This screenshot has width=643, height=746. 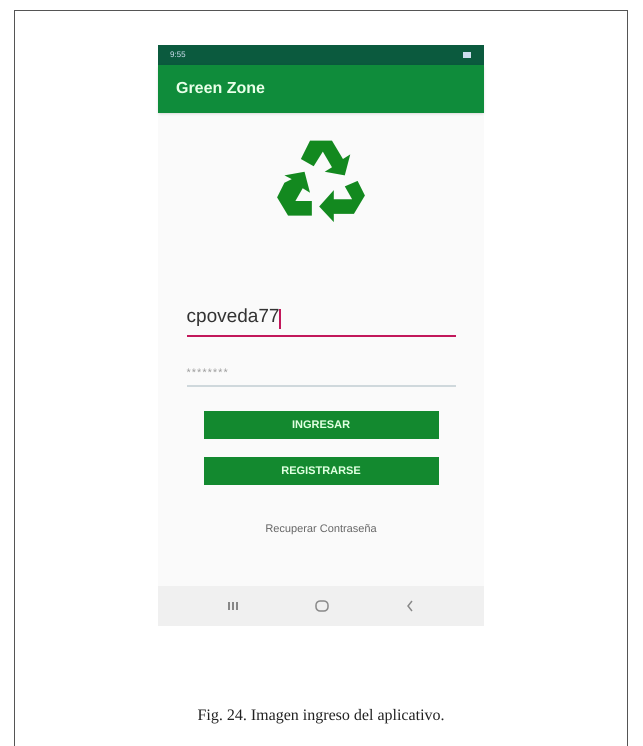 I want to click on app-title: Green Zone, so click(x=220, y=89).